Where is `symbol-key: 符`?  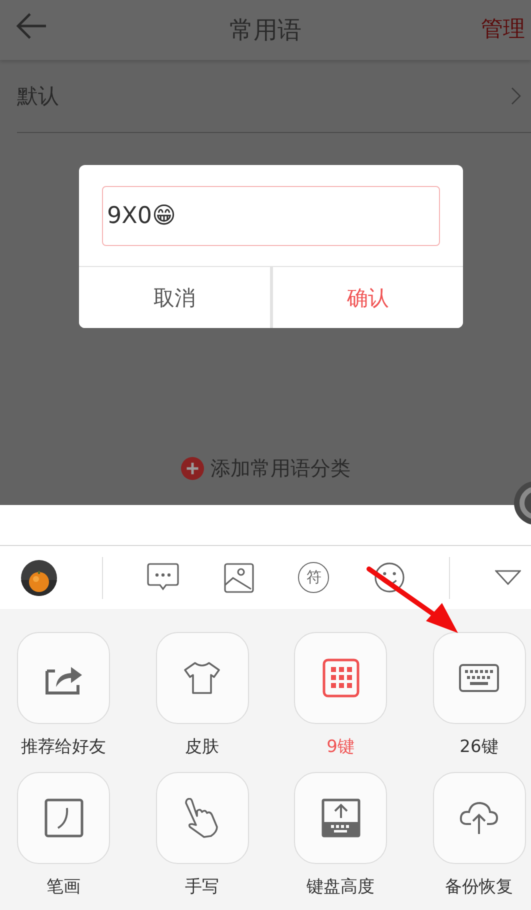
symbol-key: 符 is located at coordinates (314, 577).